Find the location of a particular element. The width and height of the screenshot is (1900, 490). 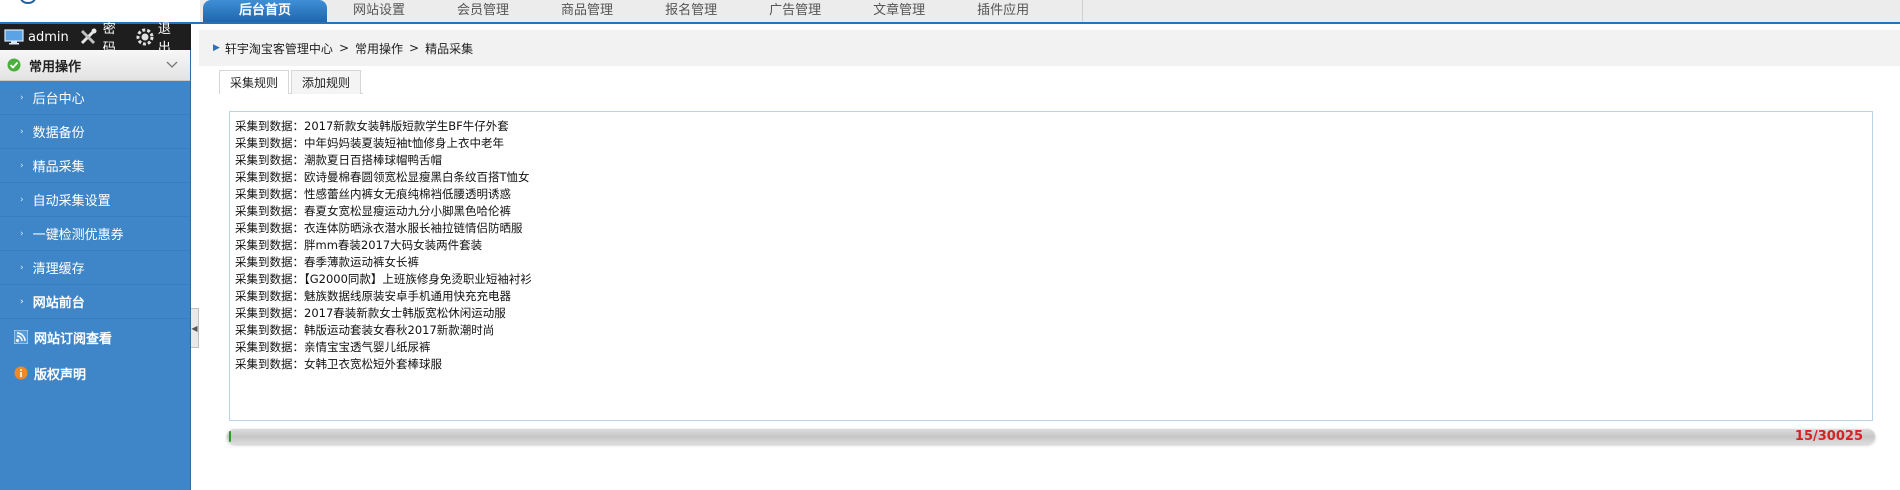

content-tabs: 采集规则 添加规则 is located at coordinates (291, 82).